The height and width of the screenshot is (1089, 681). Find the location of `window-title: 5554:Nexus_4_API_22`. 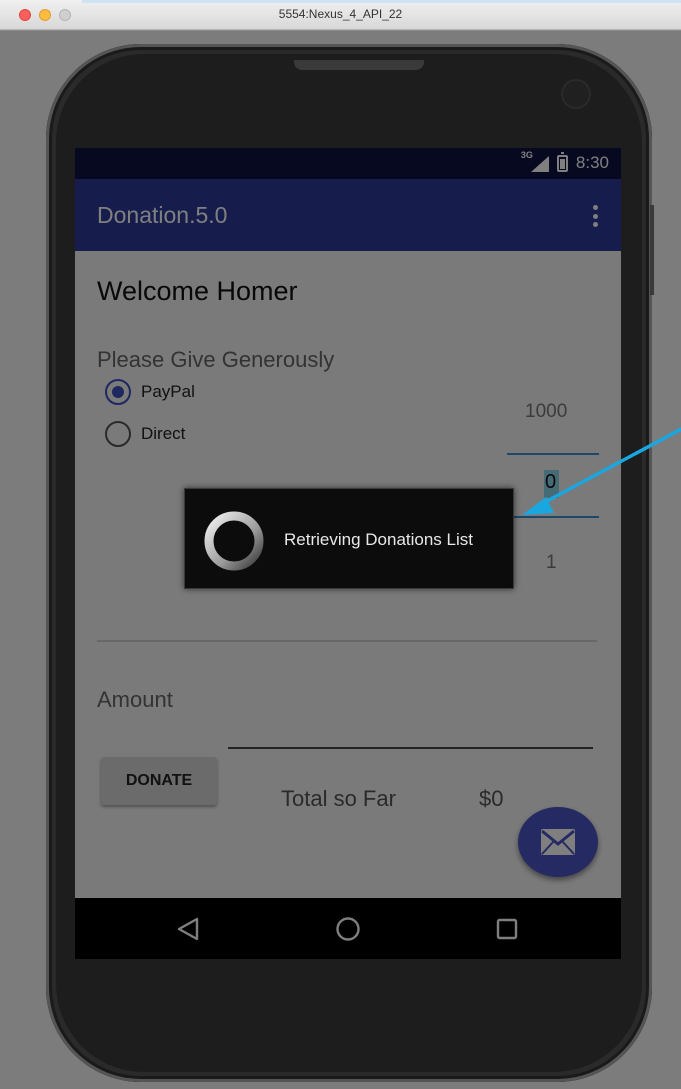

window-title: 5554:Nexus_4_API_22 is located at coordinates (340, 14).